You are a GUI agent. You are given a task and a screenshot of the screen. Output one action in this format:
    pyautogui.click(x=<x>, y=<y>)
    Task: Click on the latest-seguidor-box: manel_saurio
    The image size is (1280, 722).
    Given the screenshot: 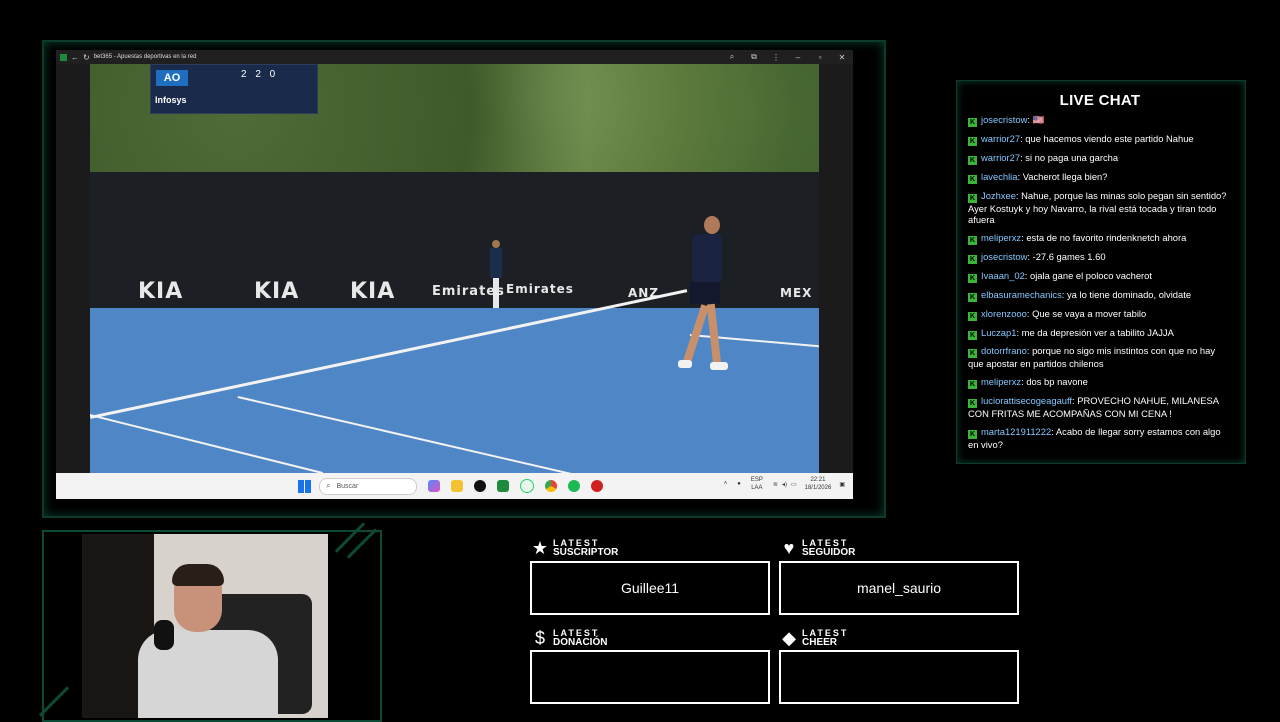 What is the action you would take?
    pyautogui.click(x=899, y=588)
    